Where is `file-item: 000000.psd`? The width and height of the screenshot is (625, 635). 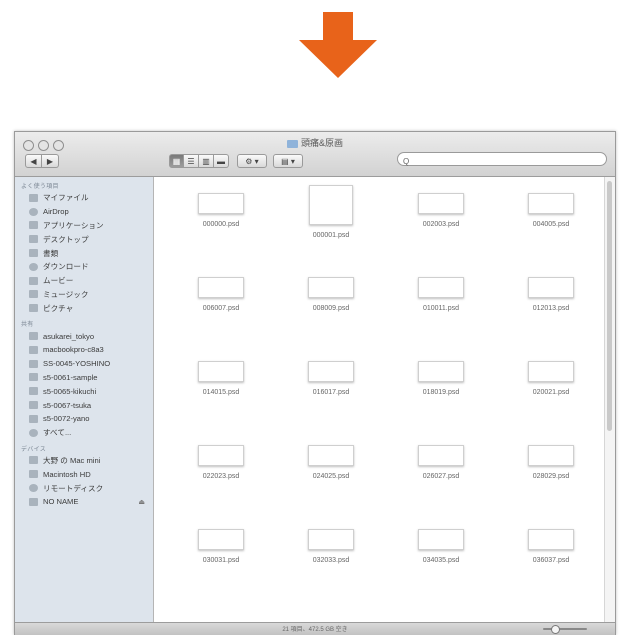 file-item: 000000.psd is located at coordinates (221, 227).